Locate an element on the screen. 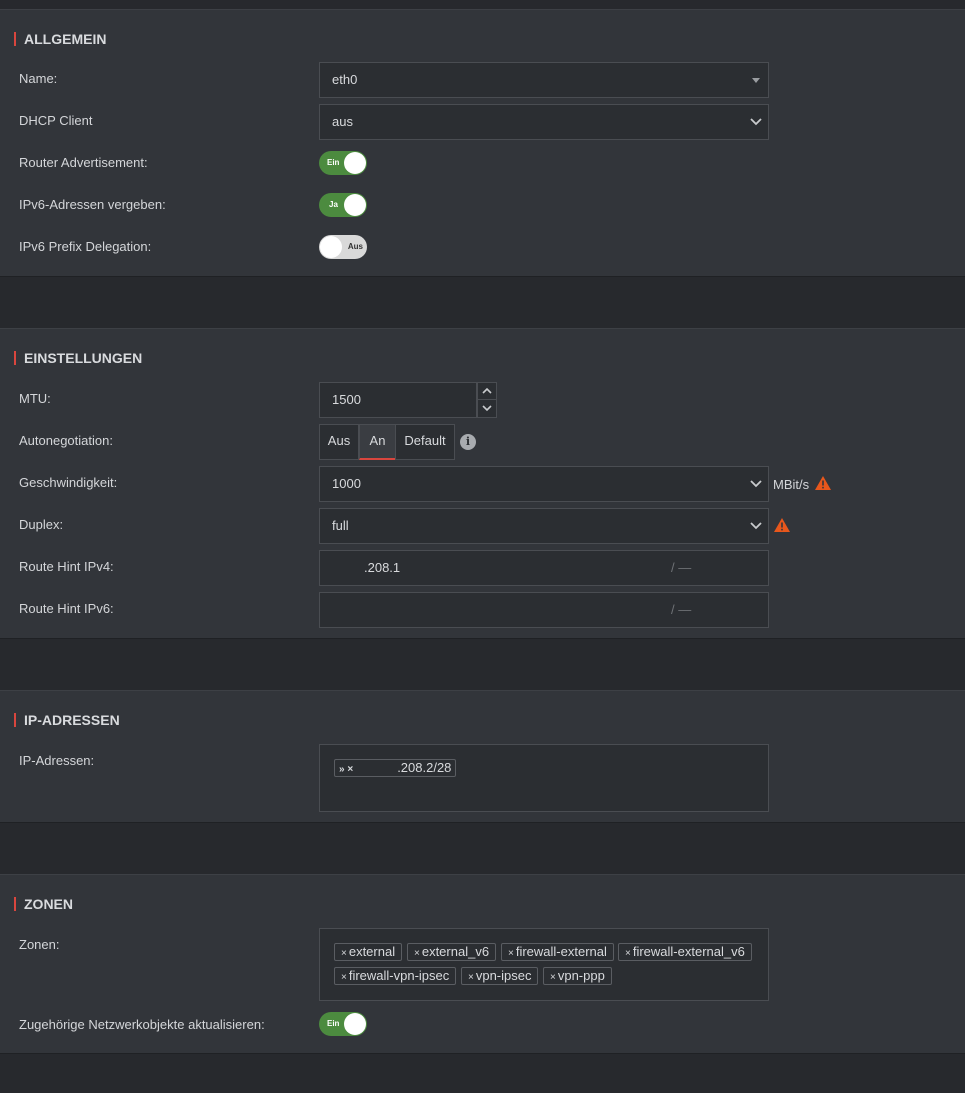  route-v6-label: Route Hint IPv6: is located at coordinates (66, 608).